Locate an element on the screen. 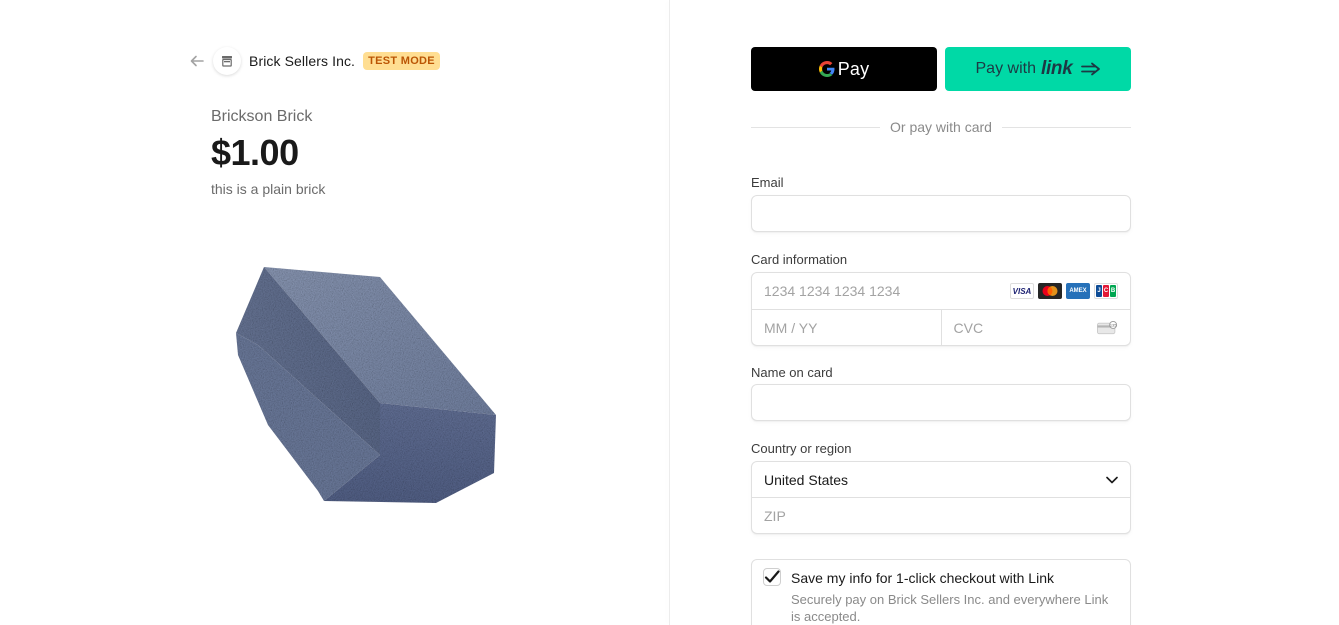 The image size is (1339, 625). country-zip-group: United States is located at coordinates (941, 497).